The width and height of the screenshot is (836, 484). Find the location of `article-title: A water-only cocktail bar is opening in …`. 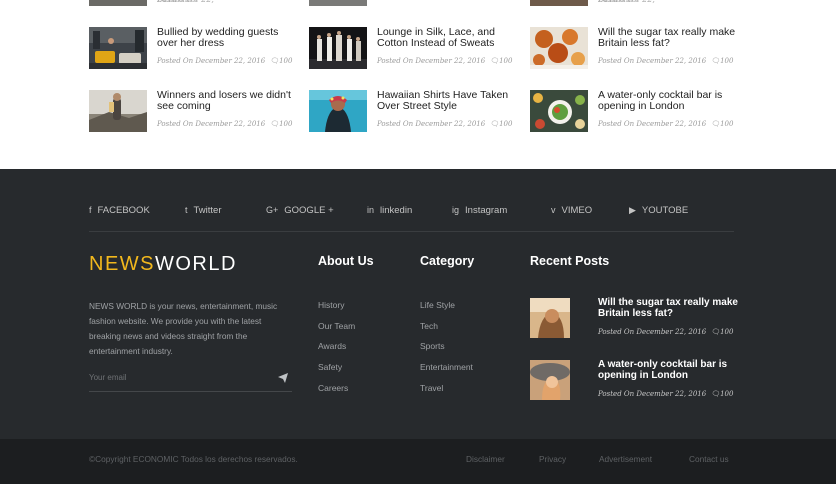

article-title: A water-only cocktail bar is opening in … is located at coordinates (669, 101).